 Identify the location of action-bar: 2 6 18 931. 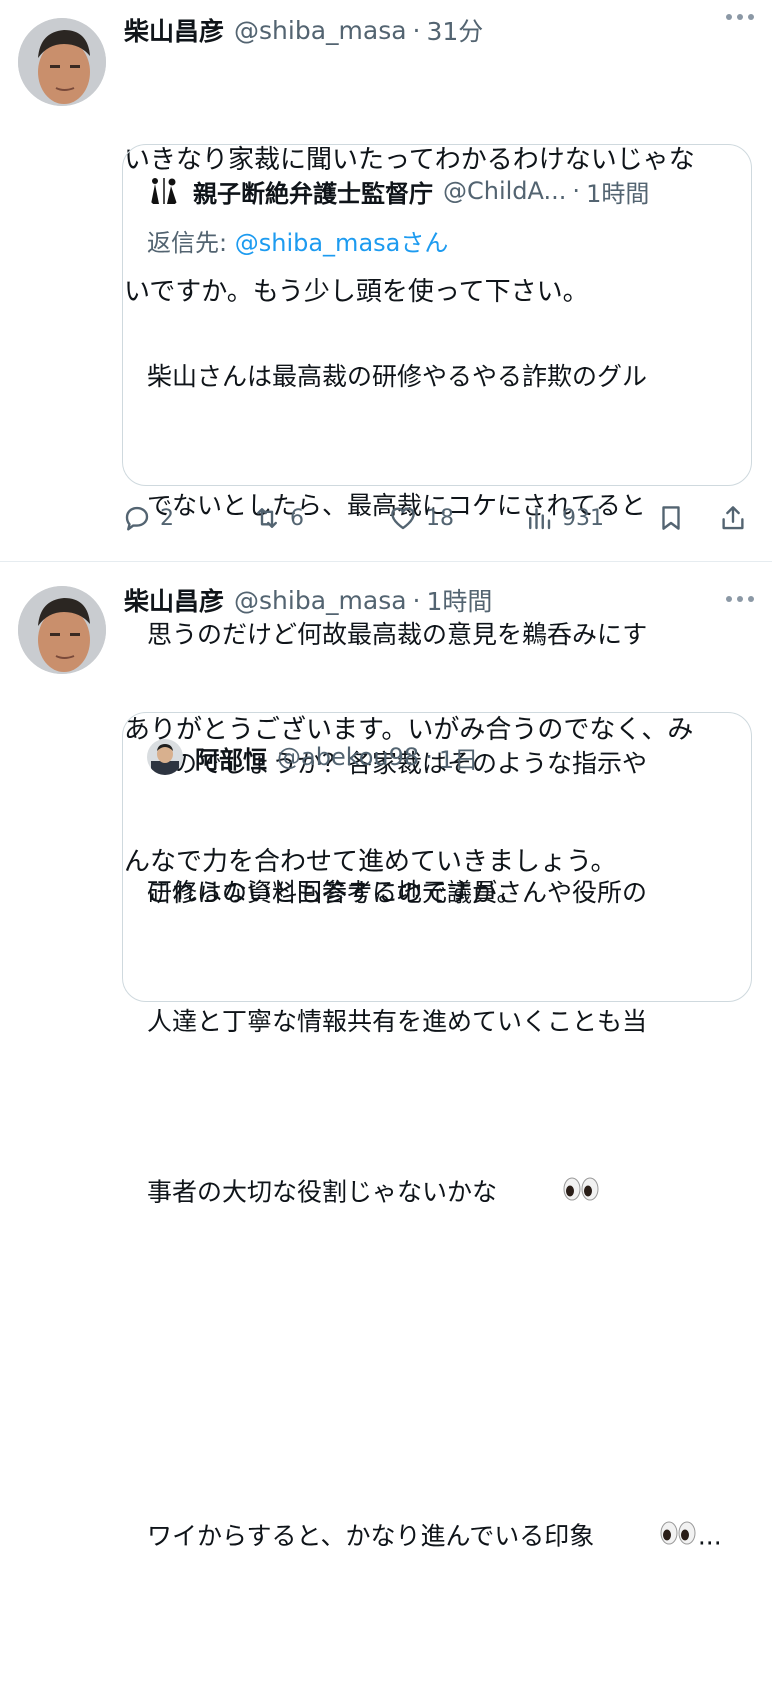
(438, 518).